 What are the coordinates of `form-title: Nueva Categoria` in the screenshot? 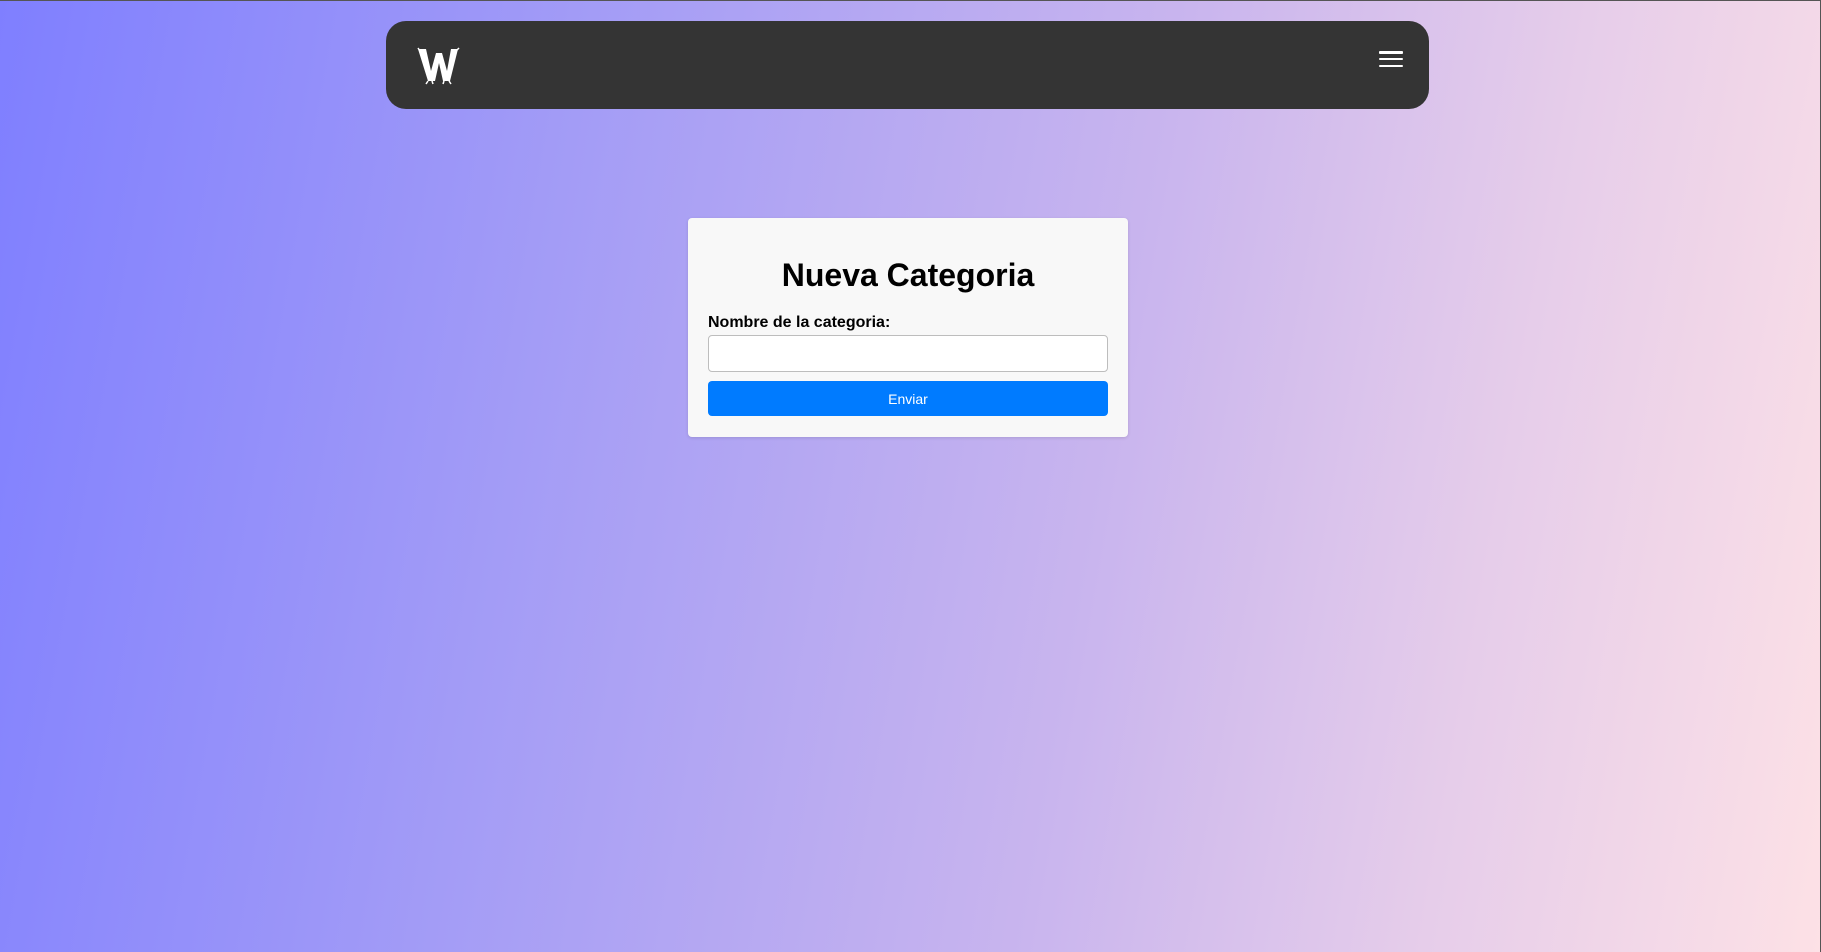 It's located at (908, 275).